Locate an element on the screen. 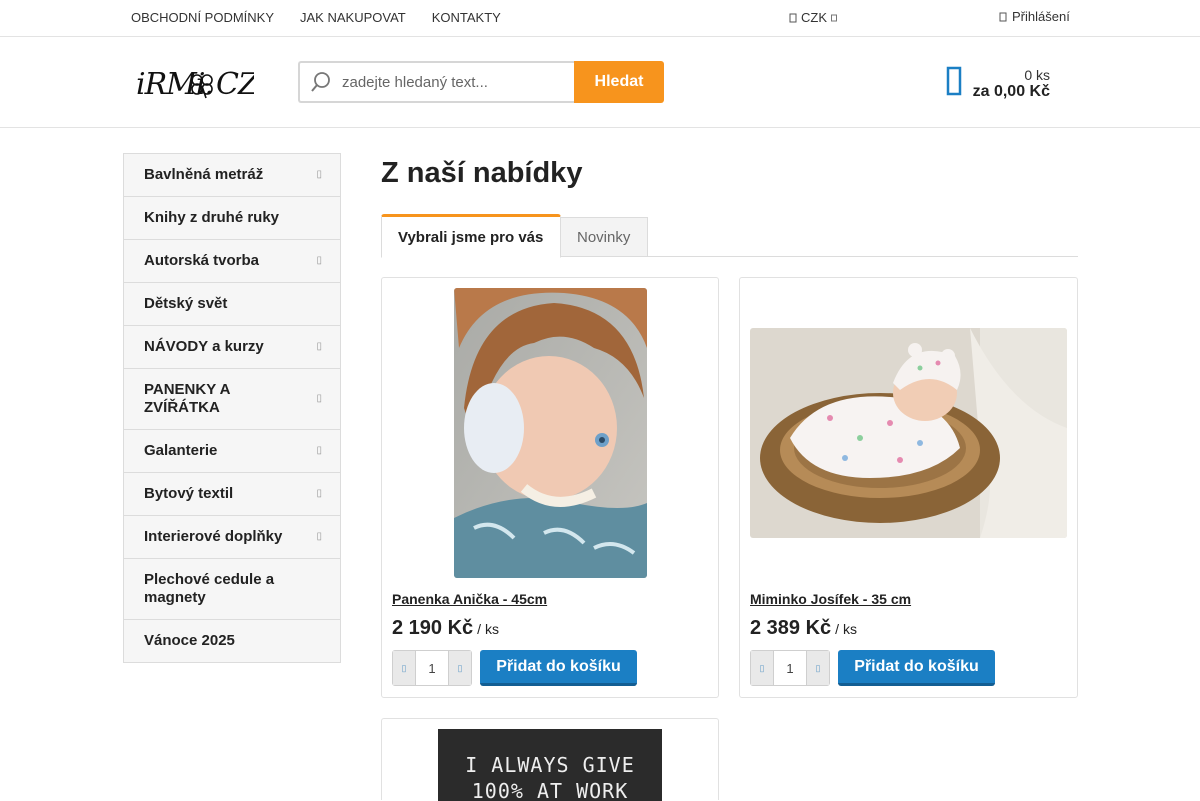  header: iRMi. CZ Hledat 0 ks za 0,00 Kč is located at coordinates (600, 82).